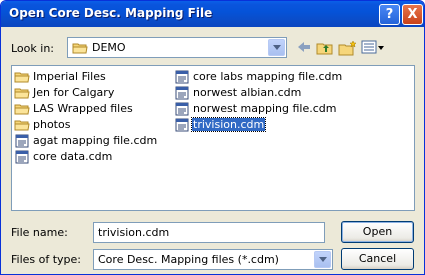 The width and height of the screenshot is (425, 275). I want to click on file-item: agat mapping file.cdm, so click(86, 140).